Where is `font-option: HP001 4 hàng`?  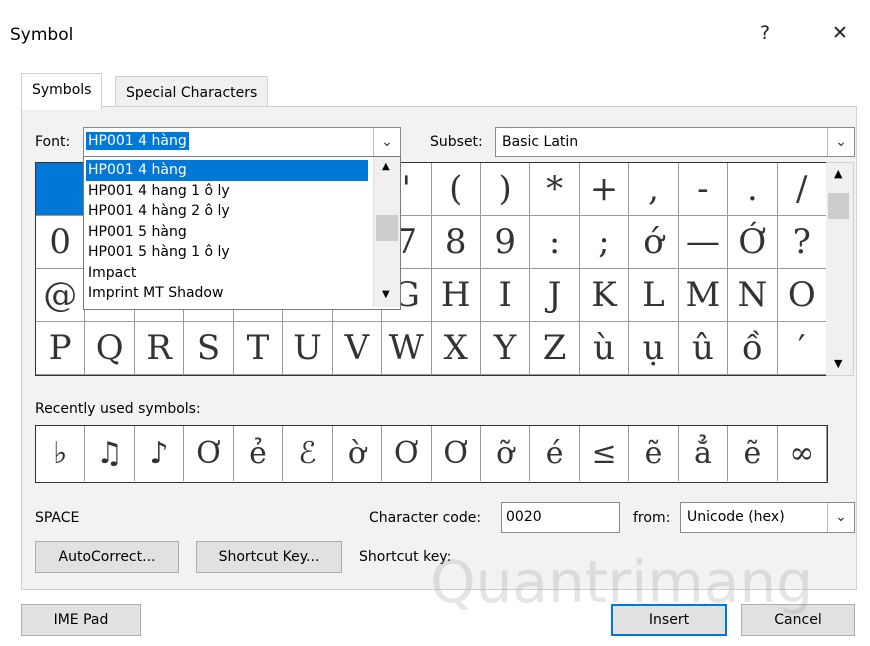 font-option: HP001 4 hàng is located at coordinates (227, 170).